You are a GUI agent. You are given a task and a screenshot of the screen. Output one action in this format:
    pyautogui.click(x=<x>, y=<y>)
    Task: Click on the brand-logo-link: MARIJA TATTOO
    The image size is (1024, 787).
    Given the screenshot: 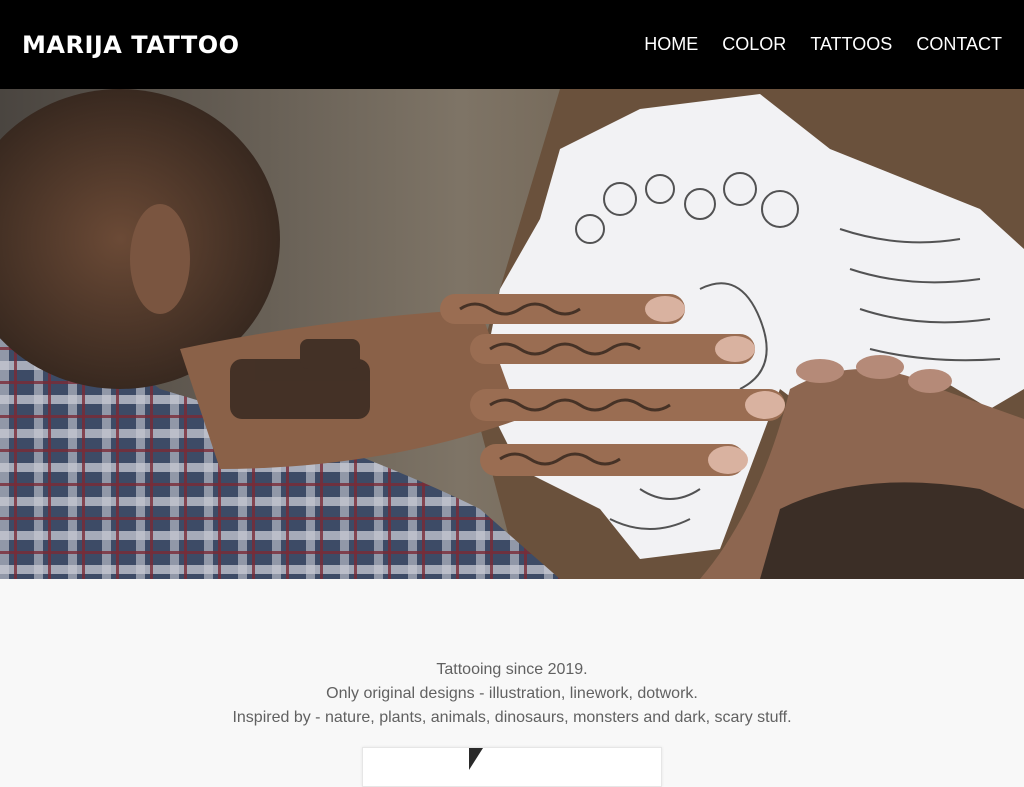 What is the action you would take?
    pyautogui.click(x=131, y=45)
    